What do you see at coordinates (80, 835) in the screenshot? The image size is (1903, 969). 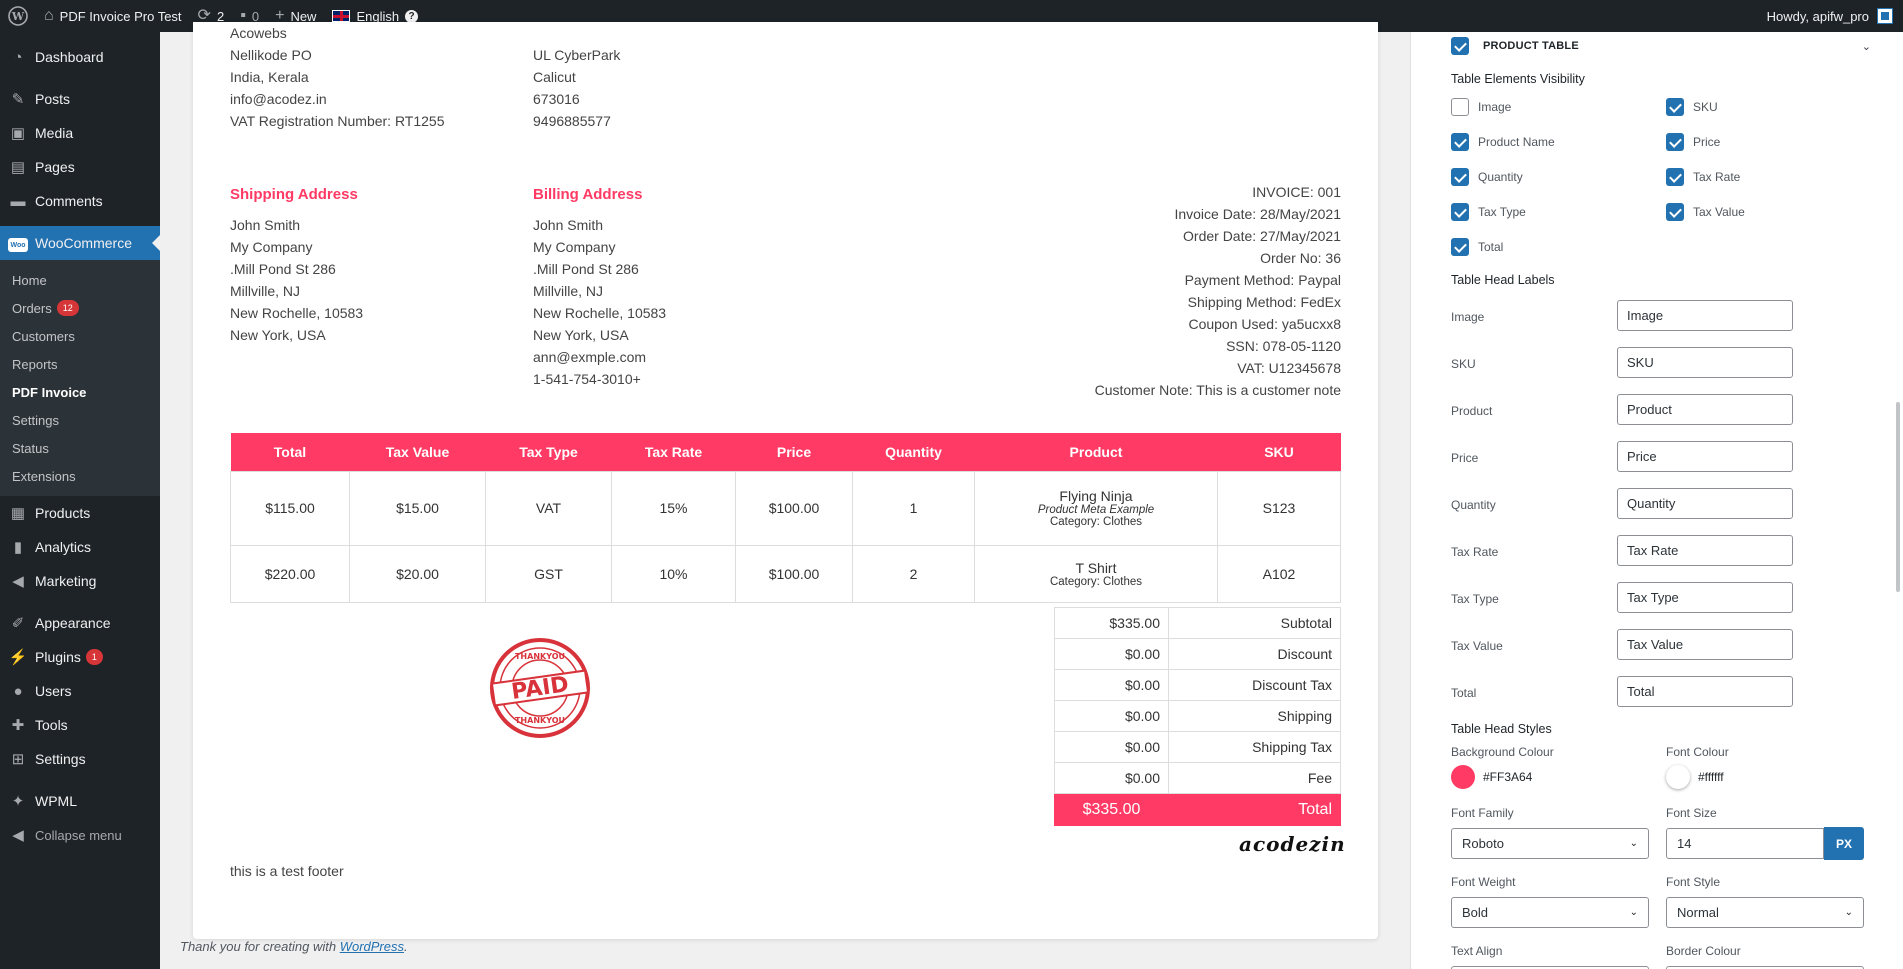 I see `collapse-menu-button: ◀ Collapse menu` at bounding box center [80, 835].